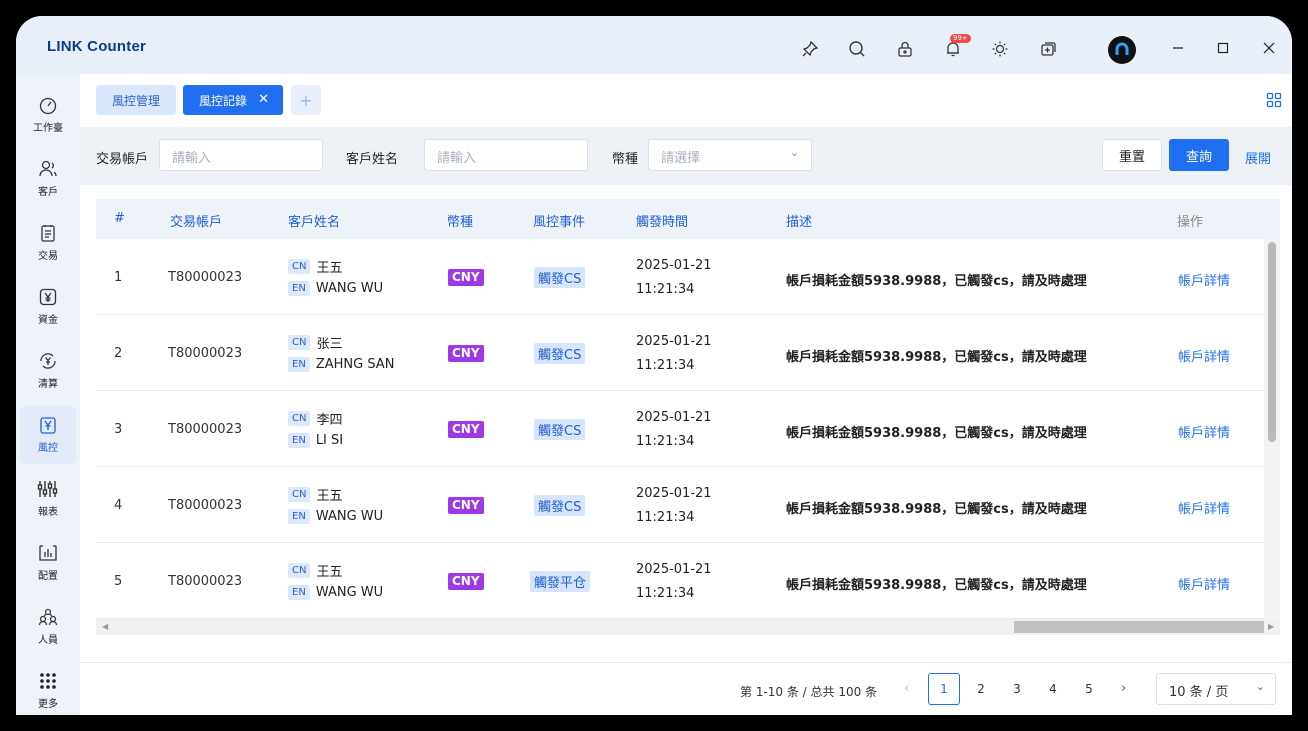  Describe the element at coordinates (1017, 689) in the screenshot. I see `page-3-button: 3` at that location.